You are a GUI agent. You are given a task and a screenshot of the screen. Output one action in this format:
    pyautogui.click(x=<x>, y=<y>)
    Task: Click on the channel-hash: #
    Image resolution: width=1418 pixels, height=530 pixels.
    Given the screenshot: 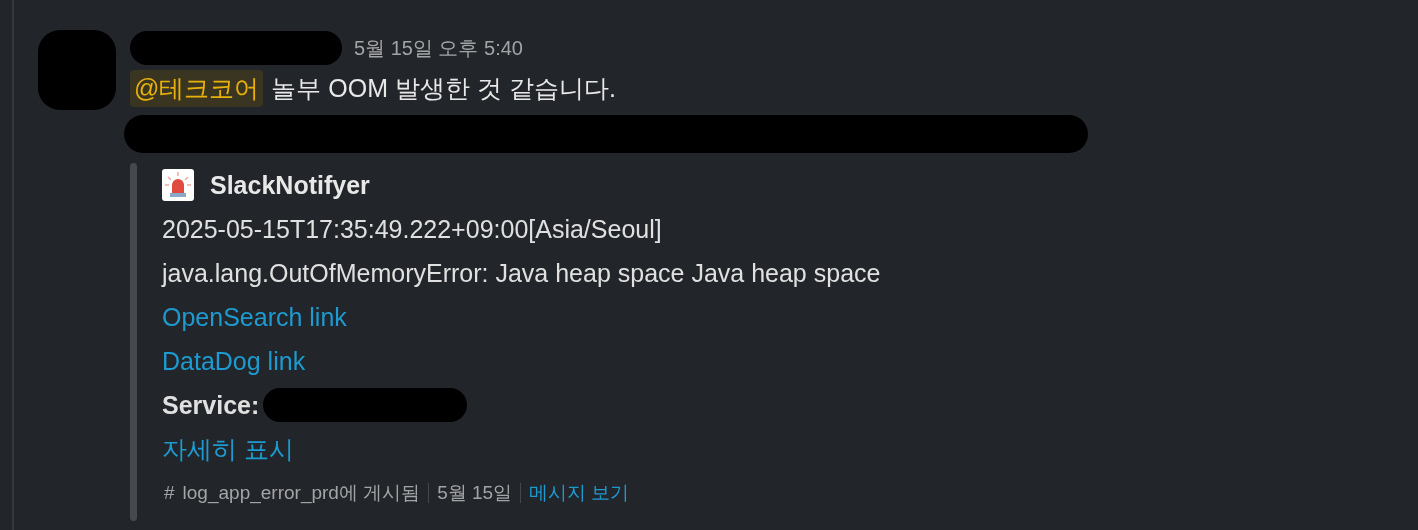 What is the action you would take?
    pyautogui.click(x=169, y=493)
    